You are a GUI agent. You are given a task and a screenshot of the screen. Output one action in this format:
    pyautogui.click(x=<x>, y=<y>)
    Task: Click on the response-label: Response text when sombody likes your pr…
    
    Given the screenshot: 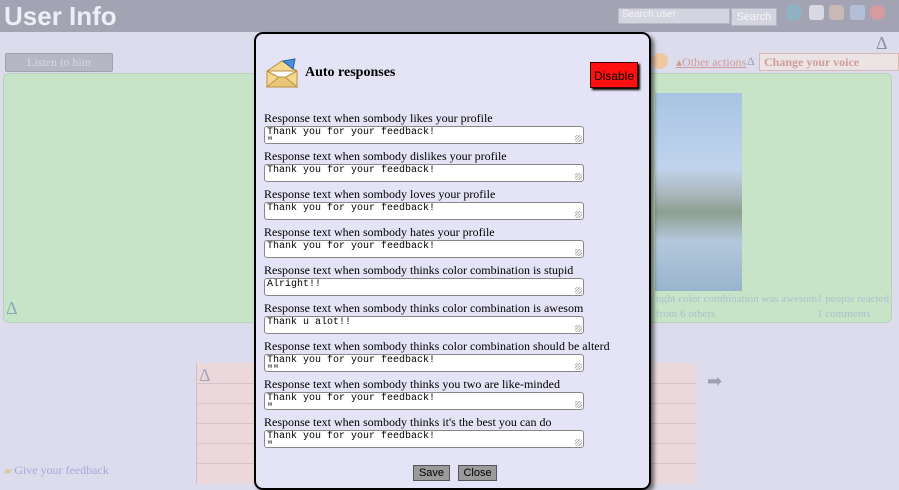 What is the action you would take?
    pyautogui.click(x=378, y=118)
    